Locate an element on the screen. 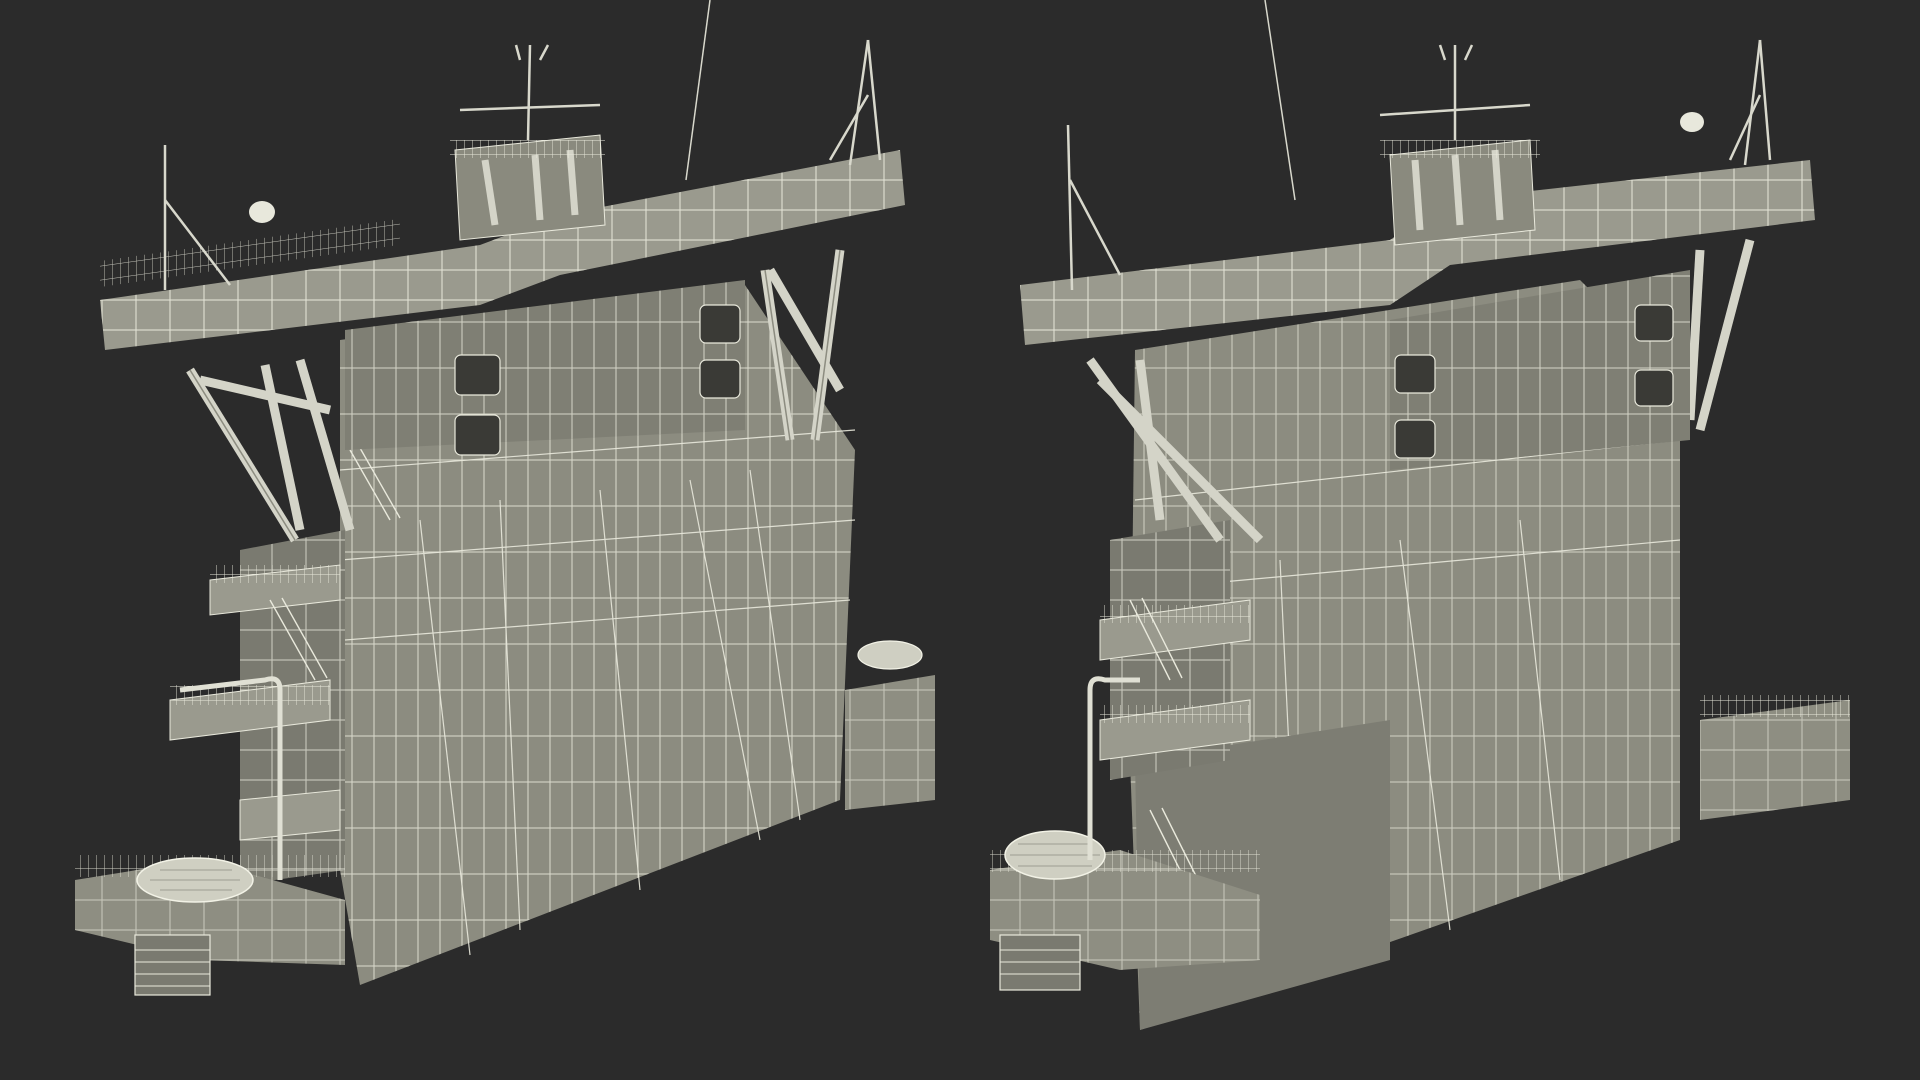 Image resolution: width=1920 pixels, height=1080 pixels. right-radome is located at coordinates (1692, 122).